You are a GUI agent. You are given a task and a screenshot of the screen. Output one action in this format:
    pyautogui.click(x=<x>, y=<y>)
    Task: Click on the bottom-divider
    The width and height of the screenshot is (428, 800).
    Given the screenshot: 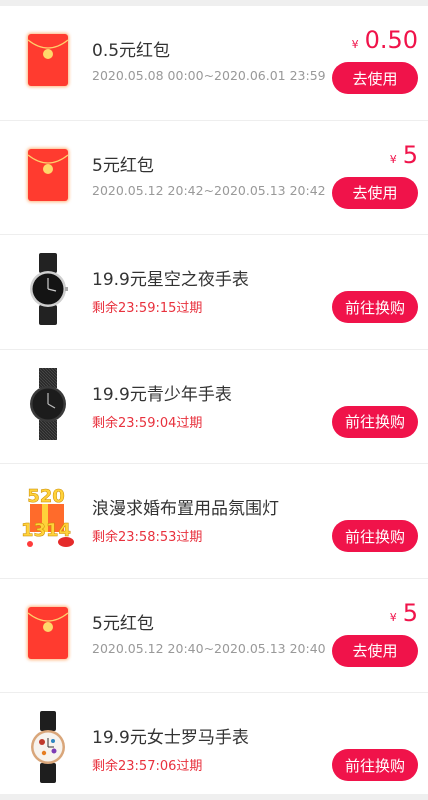 What is the action you would take?
    pyautogui.click(x=214, y=797)
    